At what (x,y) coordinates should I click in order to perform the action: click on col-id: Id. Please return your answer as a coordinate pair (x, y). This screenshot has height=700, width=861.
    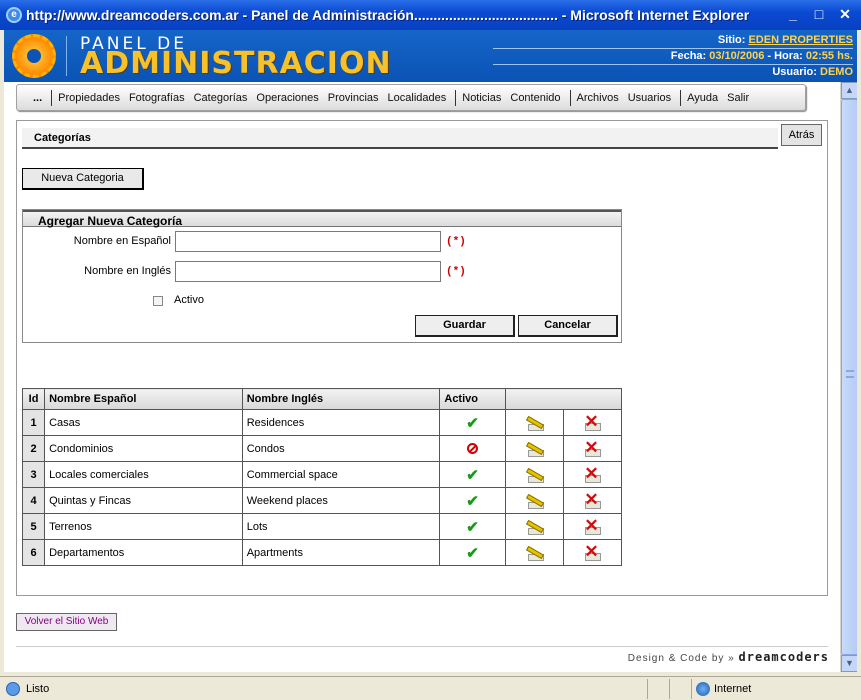
    Looking at the image, I should click on (33, 399).